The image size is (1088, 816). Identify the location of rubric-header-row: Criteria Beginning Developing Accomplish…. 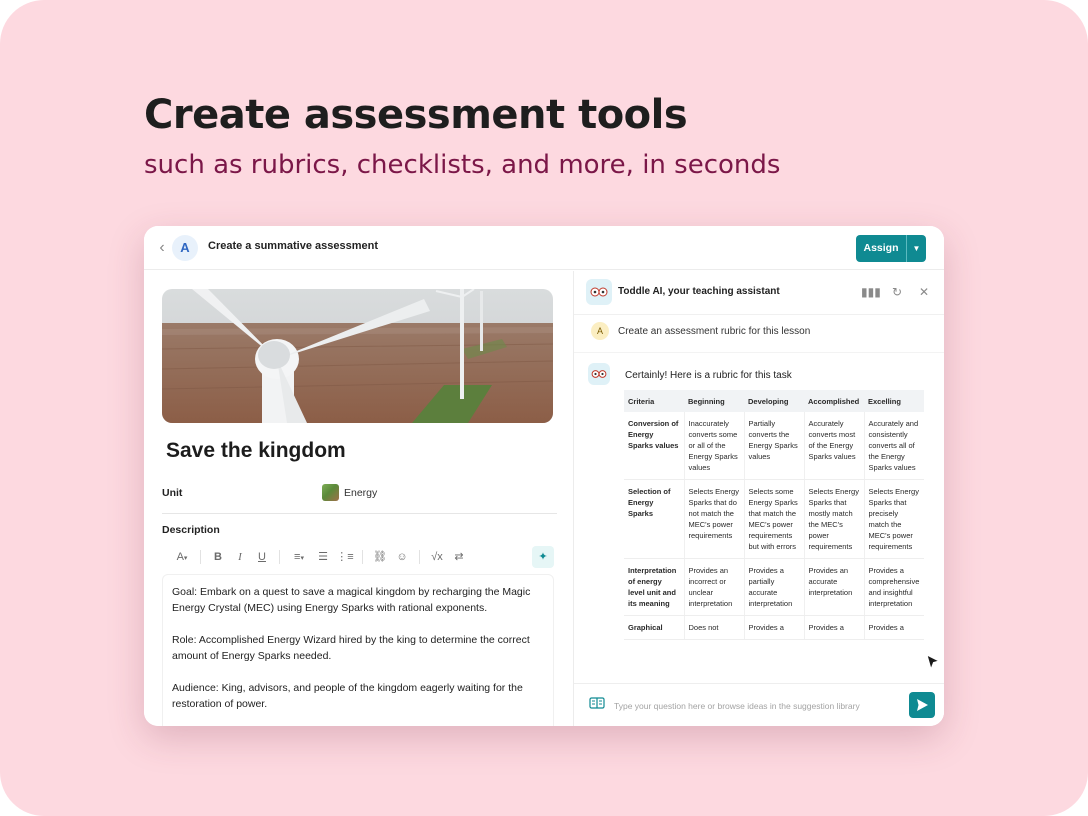
(774, 401).